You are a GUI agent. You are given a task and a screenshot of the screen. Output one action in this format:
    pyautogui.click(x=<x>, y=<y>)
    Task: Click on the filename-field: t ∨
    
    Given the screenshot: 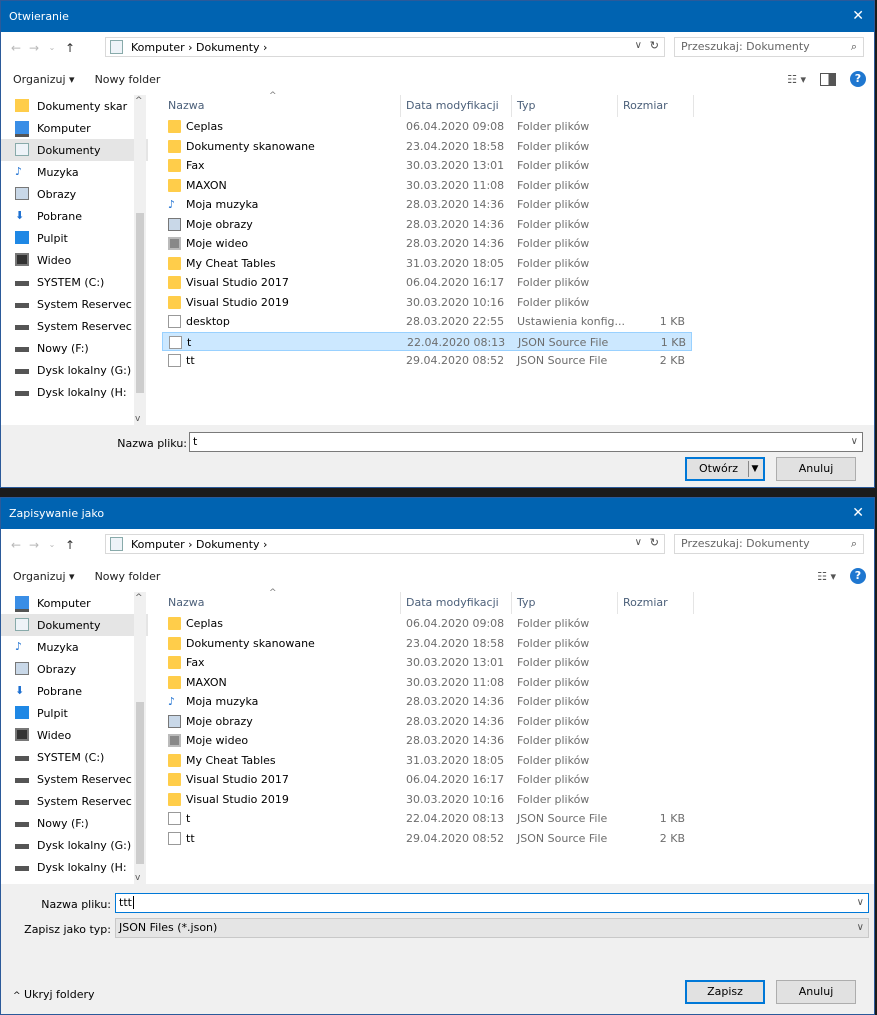 What is the action you would take?
    pyautogui.click(x=526, y=442)
    